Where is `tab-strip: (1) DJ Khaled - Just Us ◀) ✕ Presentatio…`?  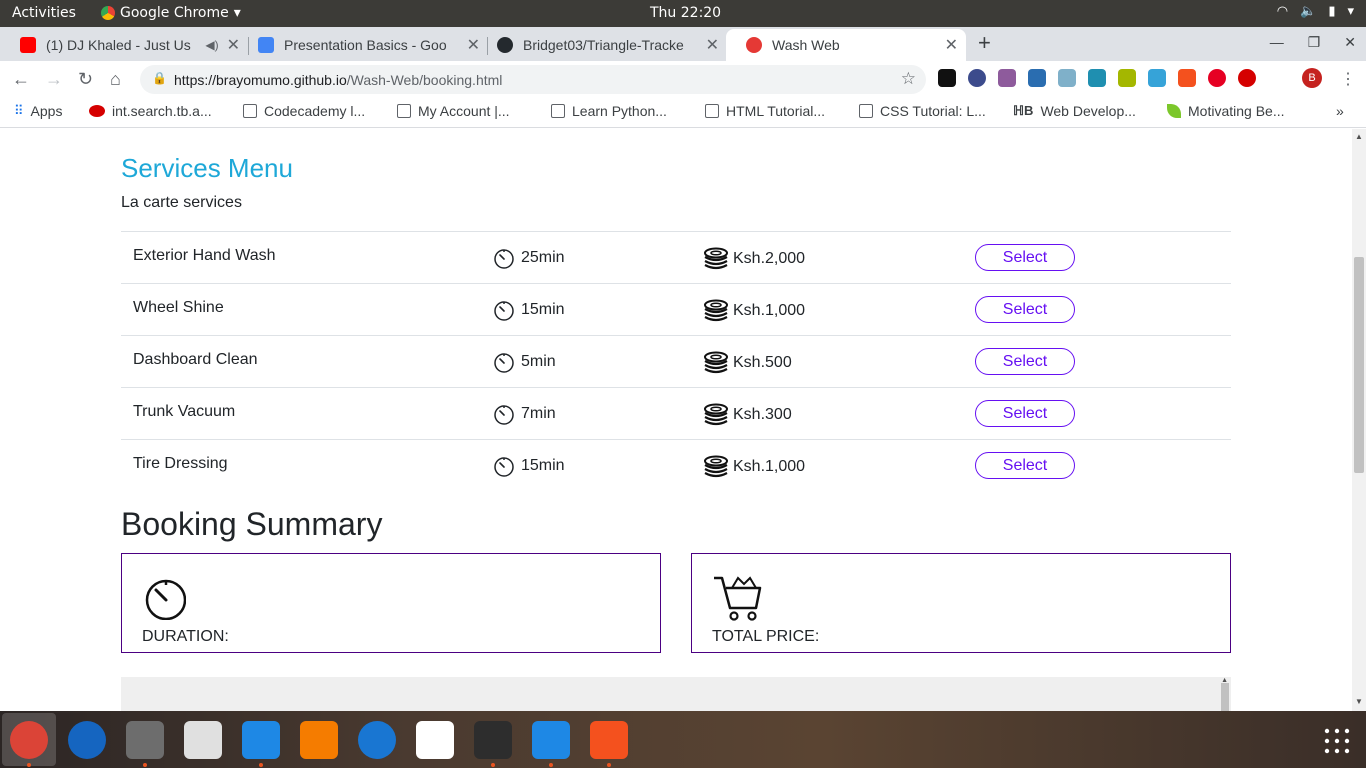
tab-strip: (1) DJ Khaled - Just Us ◀) ✕ Presentatio… is located at coordinates (683, 44).